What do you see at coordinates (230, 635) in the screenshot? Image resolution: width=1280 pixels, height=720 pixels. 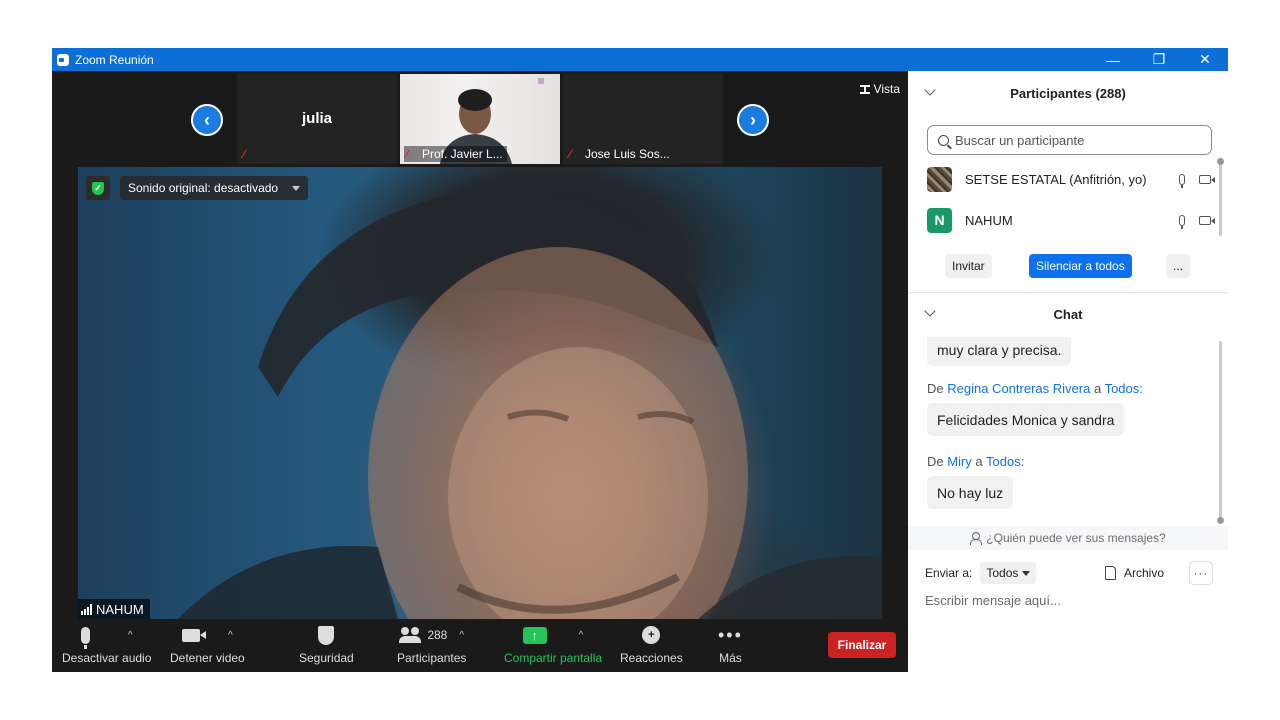 I see `video-options-caret: ^` at bounding box center [230, 635].